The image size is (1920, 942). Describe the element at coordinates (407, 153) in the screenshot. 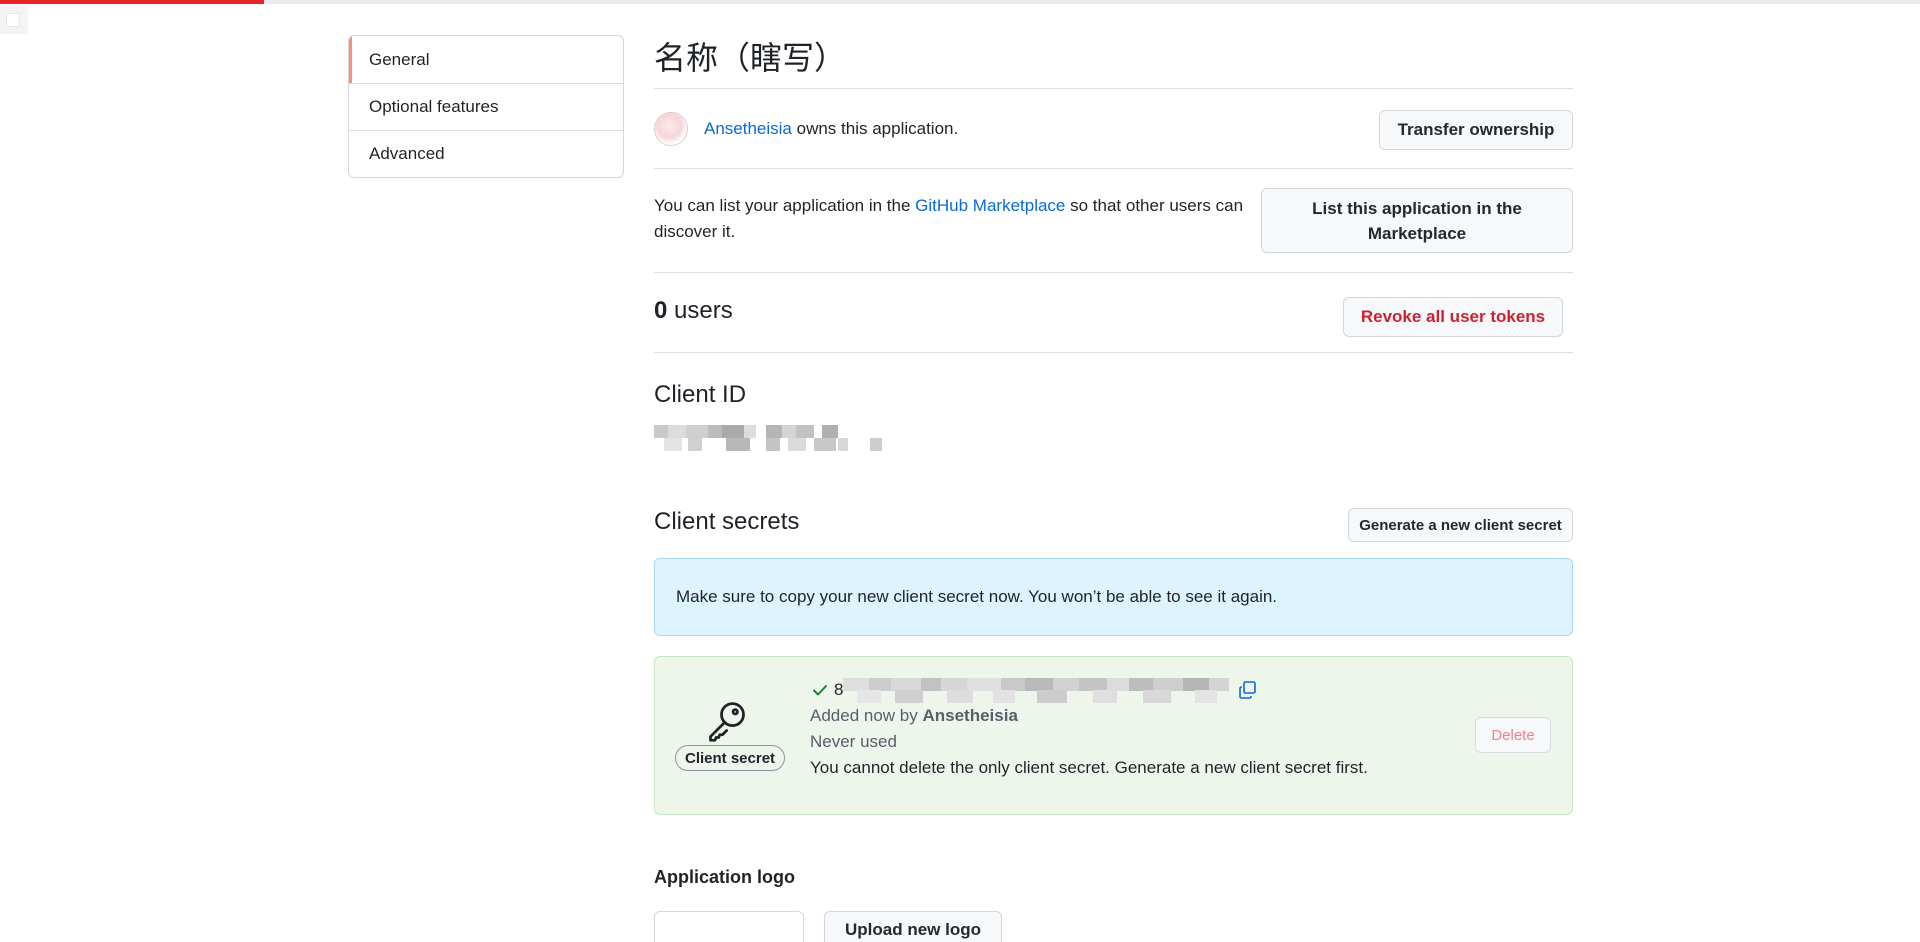

I see `sidebar-item-label: Advanced` at that location.